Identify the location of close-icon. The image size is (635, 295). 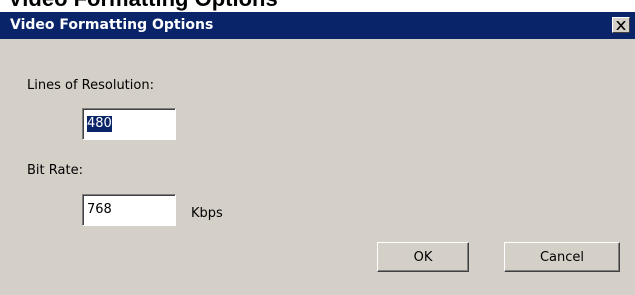
(621, 25).